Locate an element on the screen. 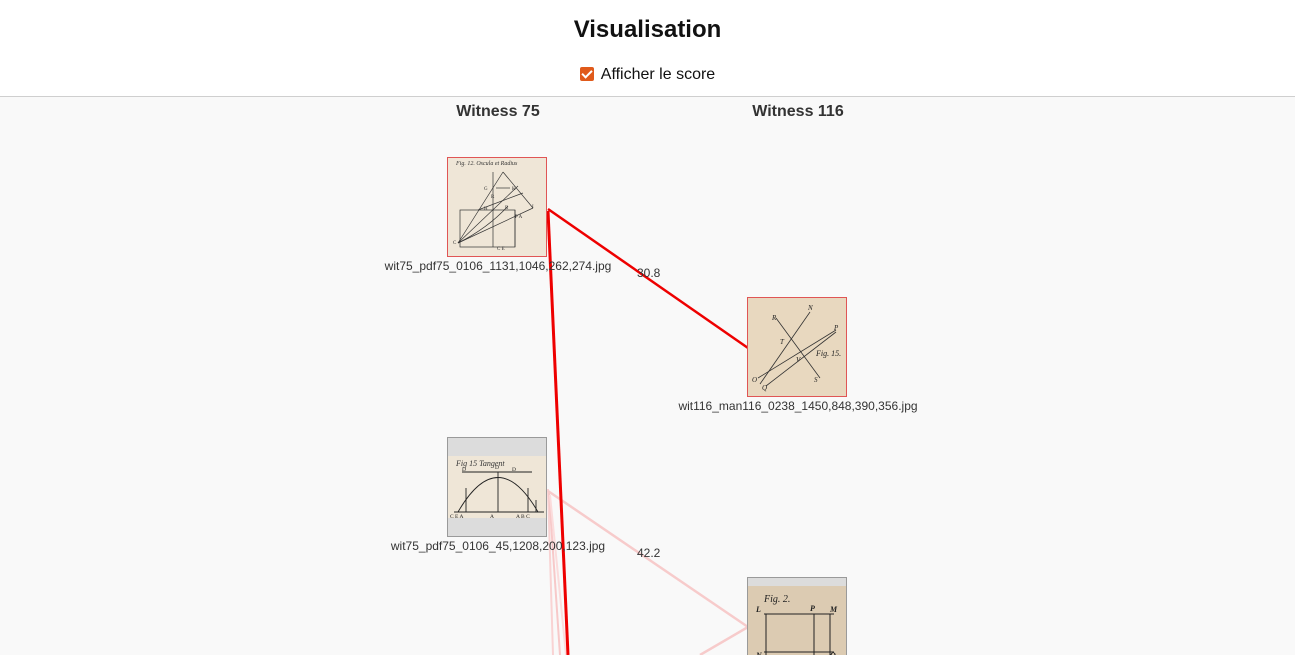  diagram-image: Fig 15 Tangent DDD C E AAA B C is located at coordinates (497, 487).